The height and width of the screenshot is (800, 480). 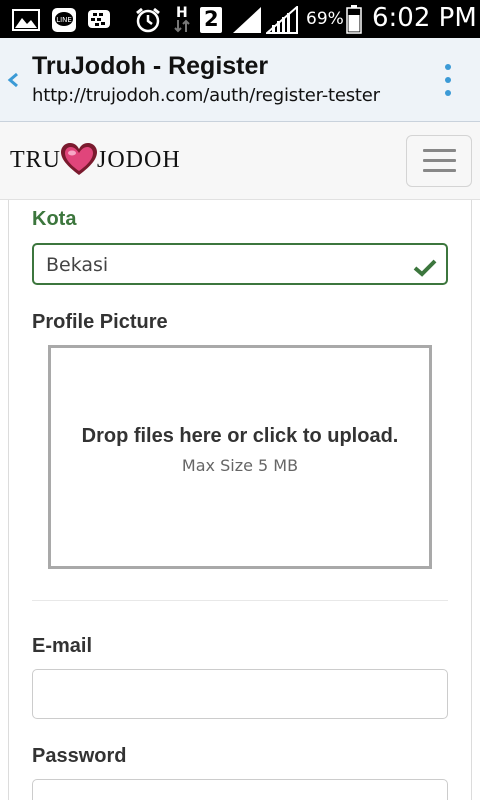 What do you see at coordinates (240, 789) in the screenshot?
I see `password-field` at bounding box center [240, 789].